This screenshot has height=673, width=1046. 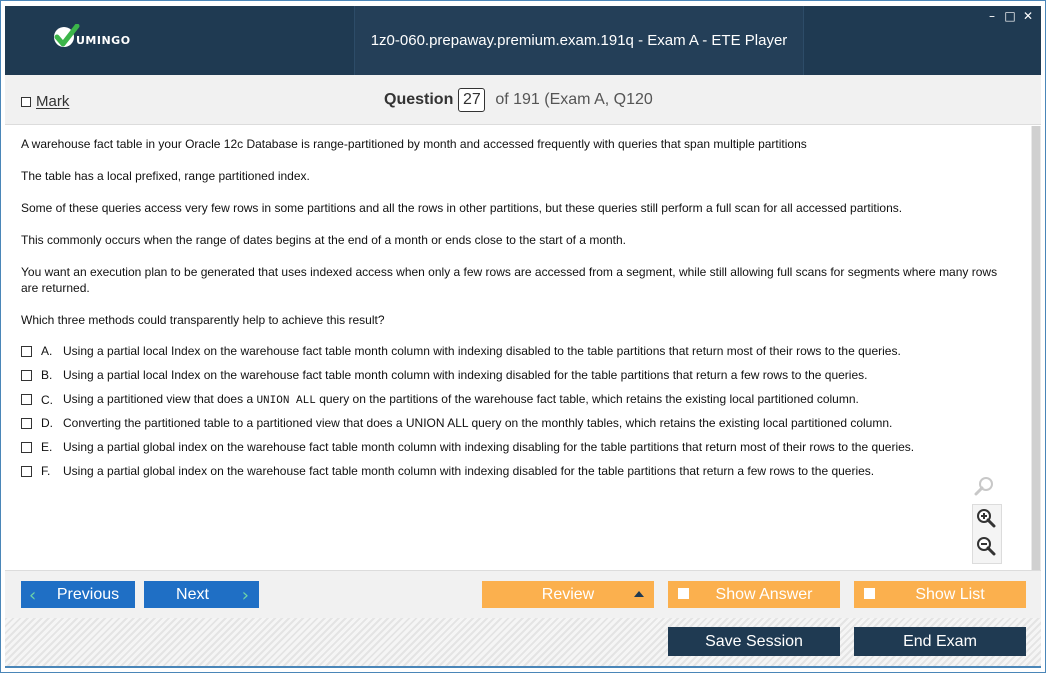 I want to click on review-button: Review, so click(x=568, y=594).